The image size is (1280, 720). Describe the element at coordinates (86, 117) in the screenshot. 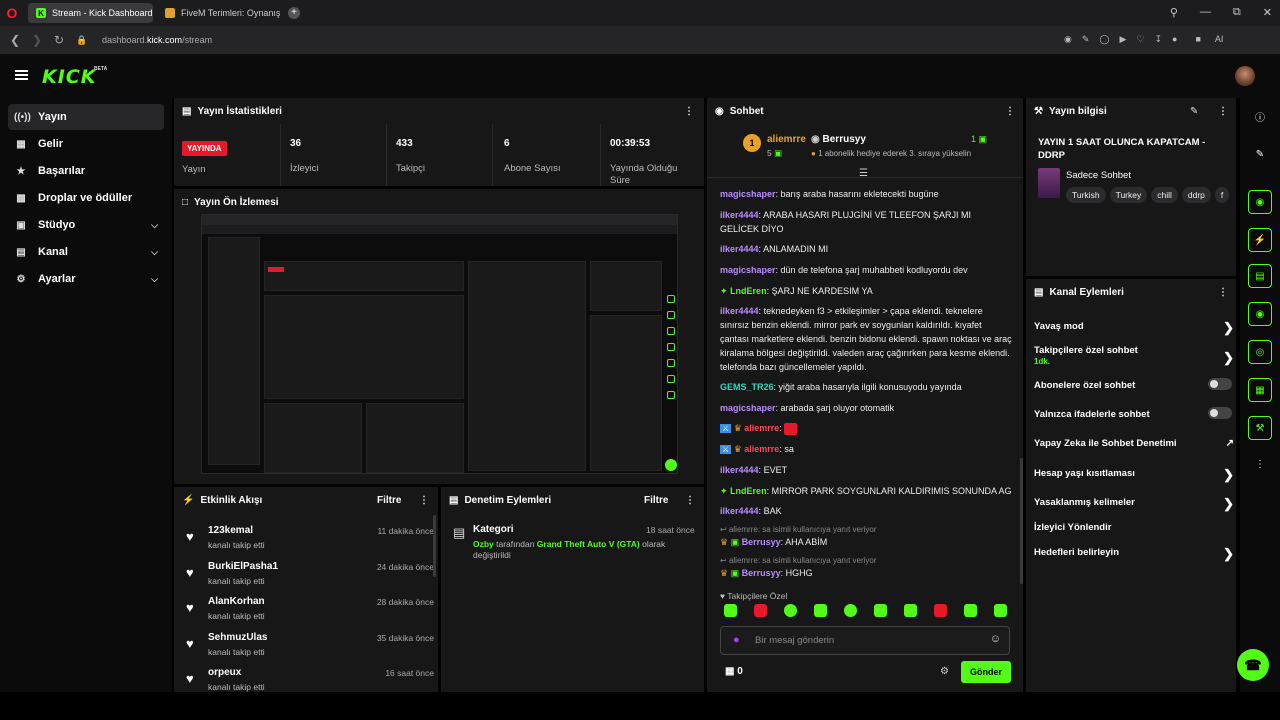

I see `sidebar-item-yayin: ((•)) Yayın` at that location.